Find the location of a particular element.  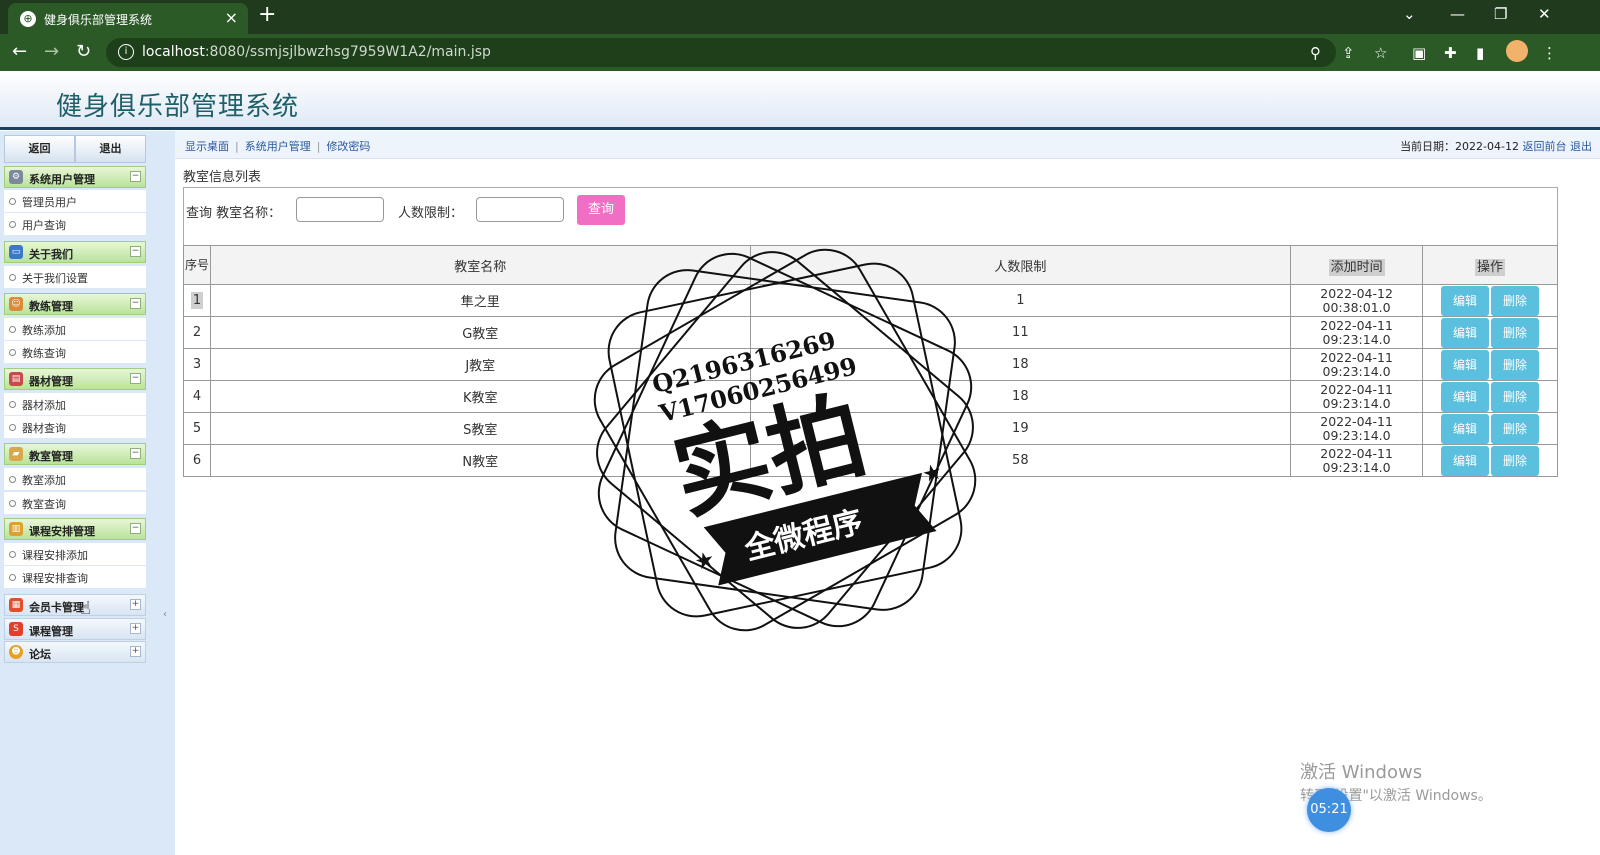

forward-arrow-icon: → is located at coordinates (51, 51).